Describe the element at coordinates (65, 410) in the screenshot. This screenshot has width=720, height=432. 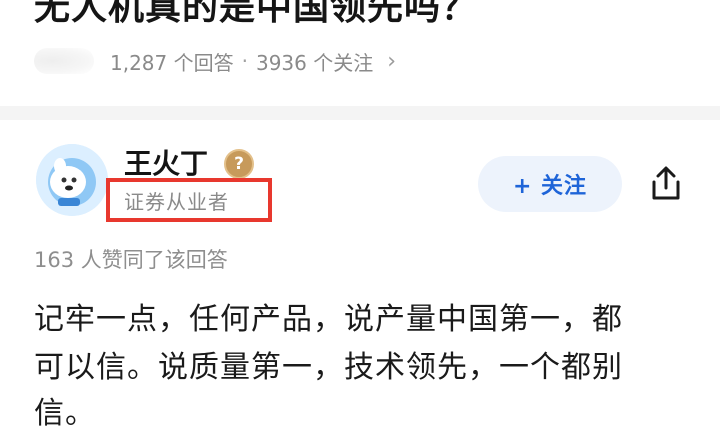
I see `answer-text-line: 信。` at that location.